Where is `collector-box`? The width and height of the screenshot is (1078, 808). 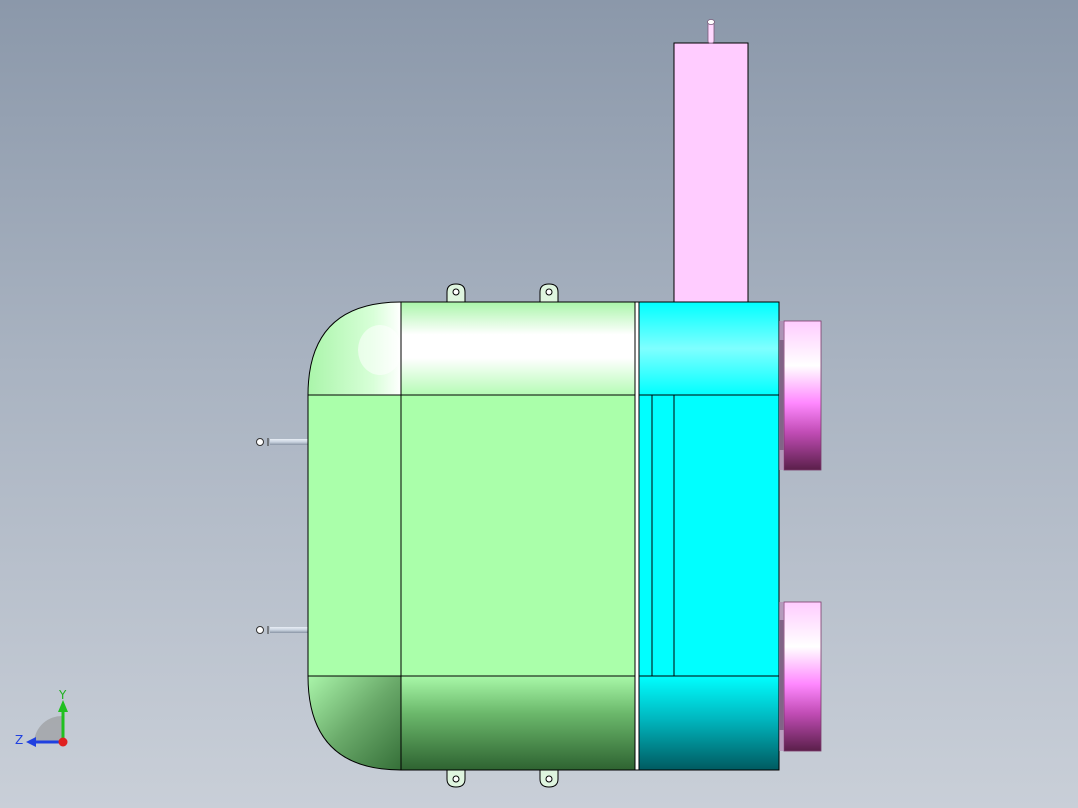
collector-box is located at coordinates (709, 536).